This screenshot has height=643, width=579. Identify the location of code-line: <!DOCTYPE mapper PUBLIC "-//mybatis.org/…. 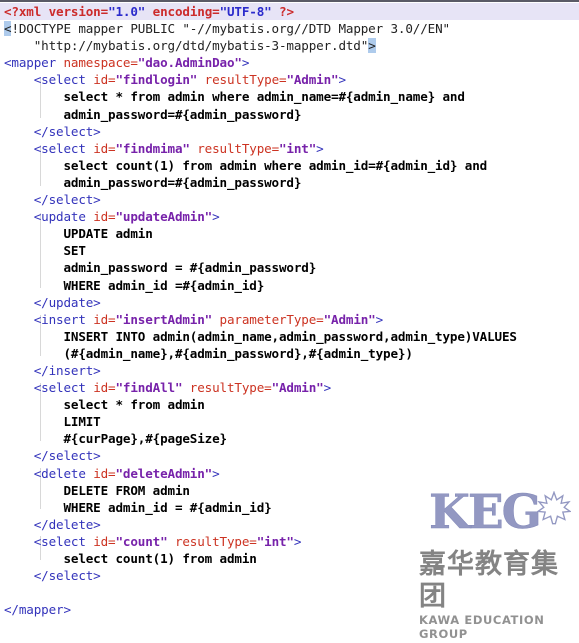
(289, 28).